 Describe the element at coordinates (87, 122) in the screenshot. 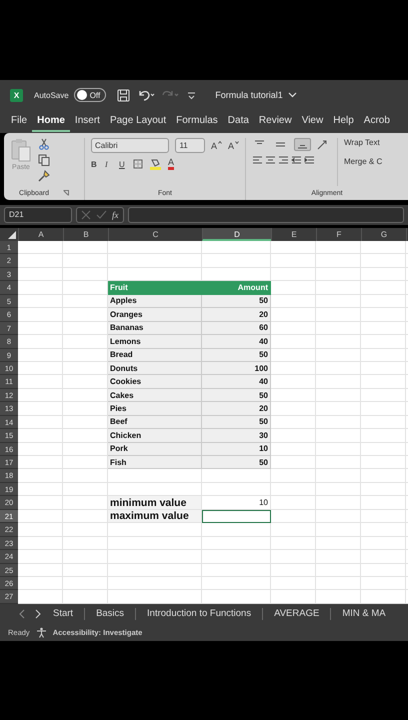

I see `ribbon-tab: Insert` at that location.